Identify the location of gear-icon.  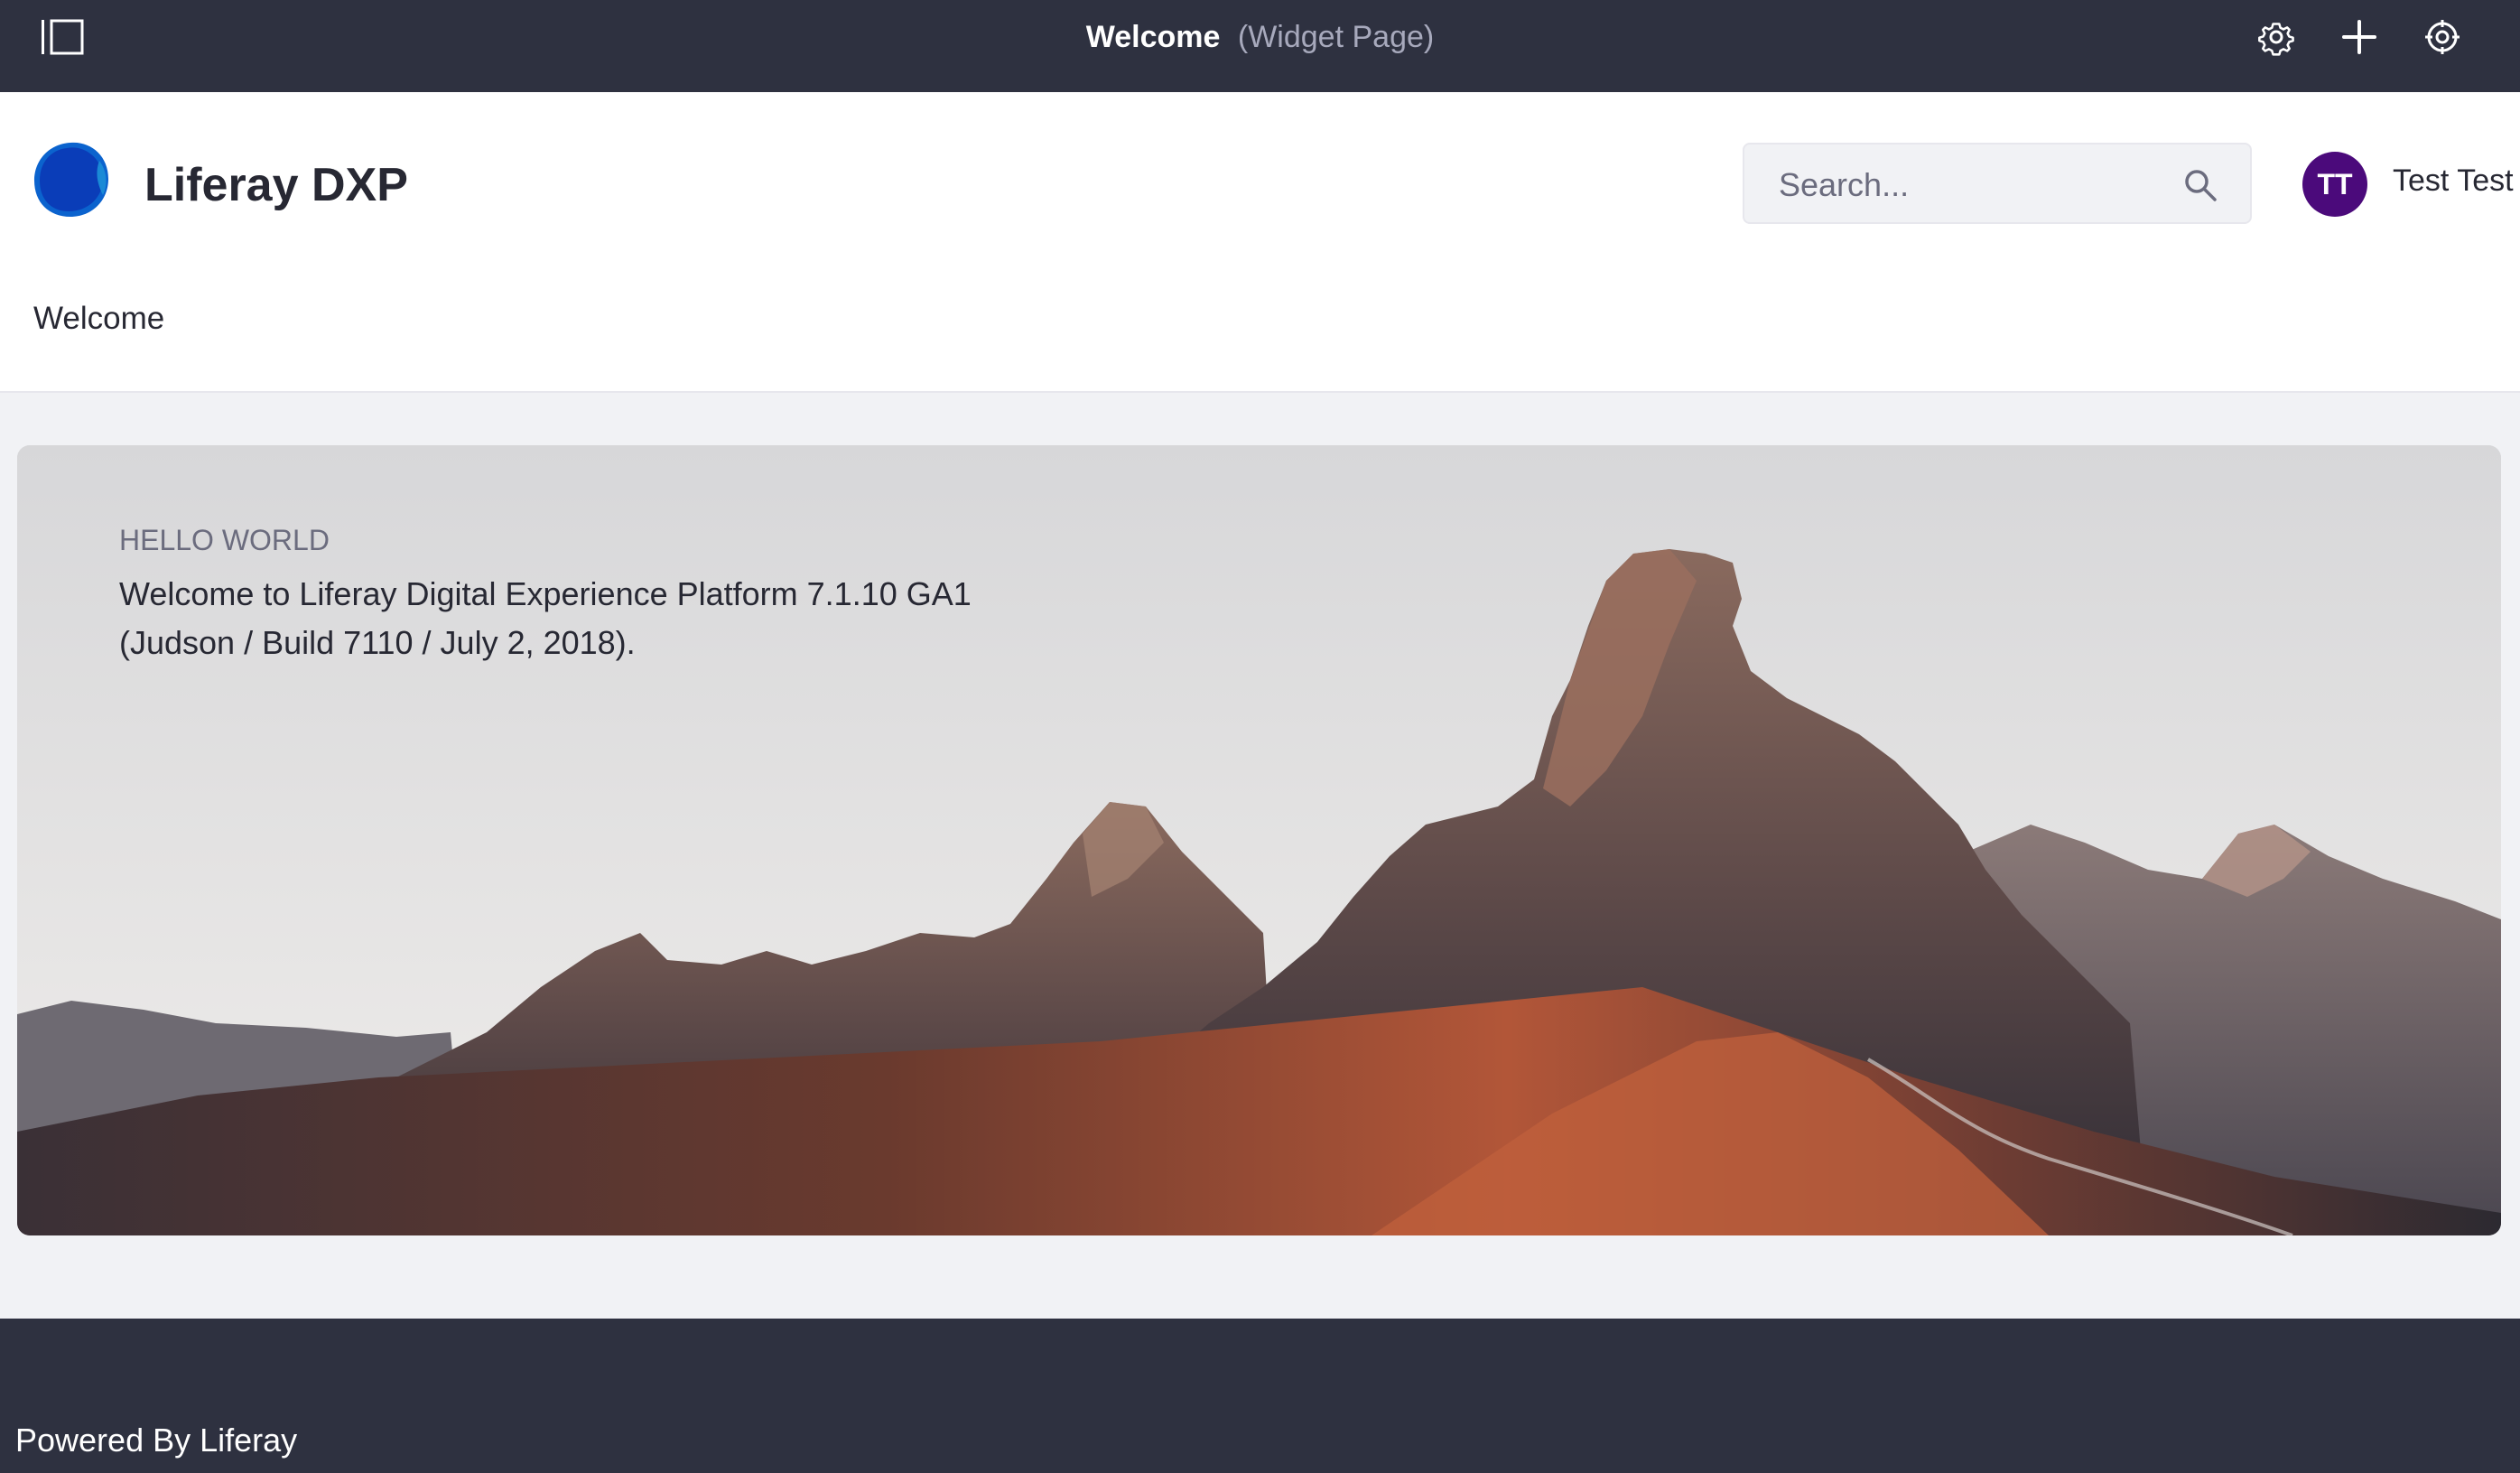
(2276, 37).